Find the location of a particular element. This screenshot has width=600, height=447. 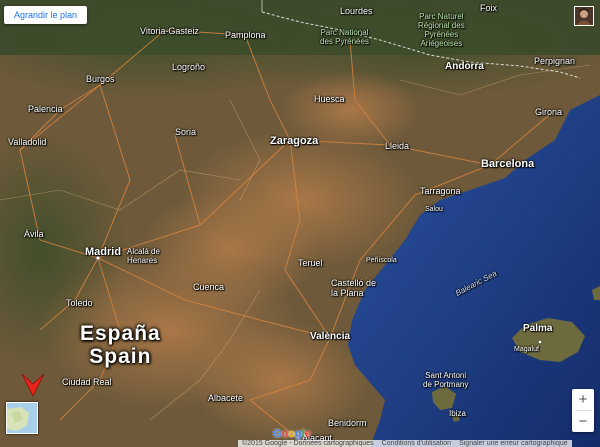

city-label-vitoria: Vitoria-Gasteiz is located at coordinates (169, 31).